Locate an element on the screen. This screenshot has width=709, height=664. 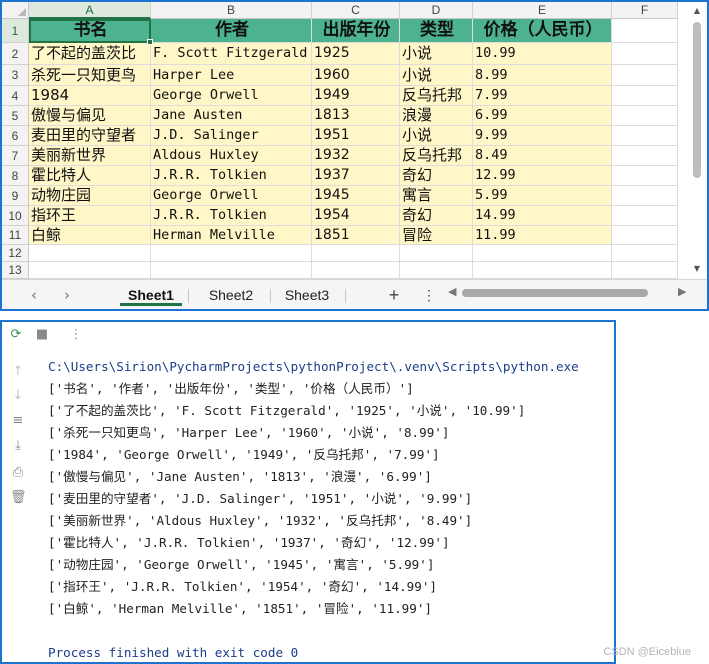
data-cell: F. Scott Fitzgerald is located at coordinates (231, 54).